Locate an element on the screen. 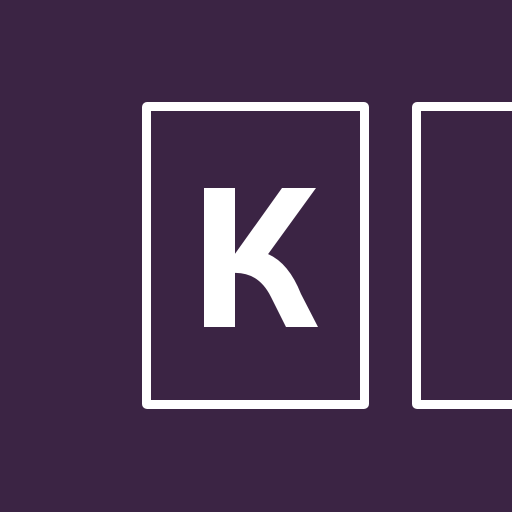 The width and height of the screenshot is (512, 512). k-letter-icon is located at coordinates (261, 257).